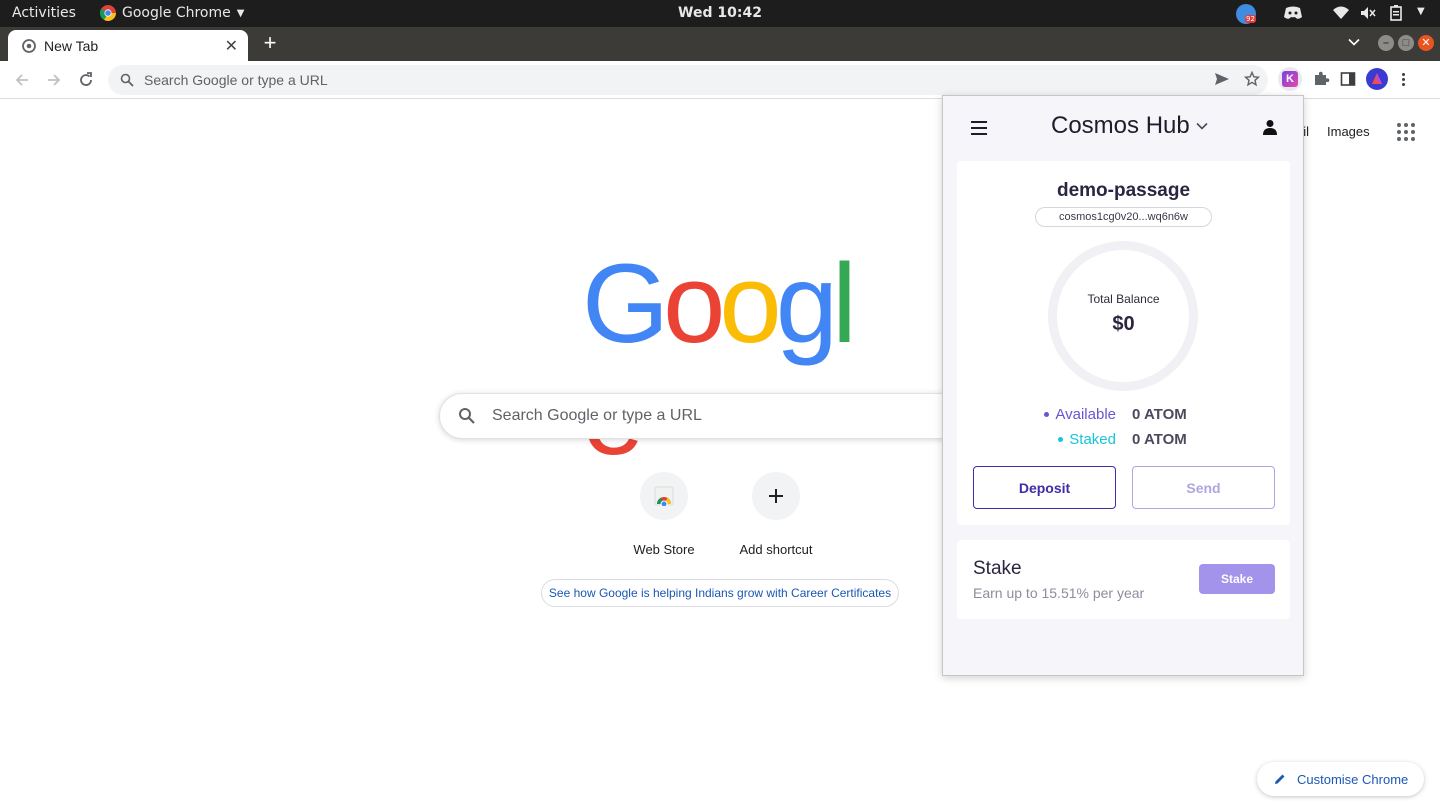 The image size is (1440, 810). I want to click on customise-chrome-button: Customise Chrome, so click(1340, 779).